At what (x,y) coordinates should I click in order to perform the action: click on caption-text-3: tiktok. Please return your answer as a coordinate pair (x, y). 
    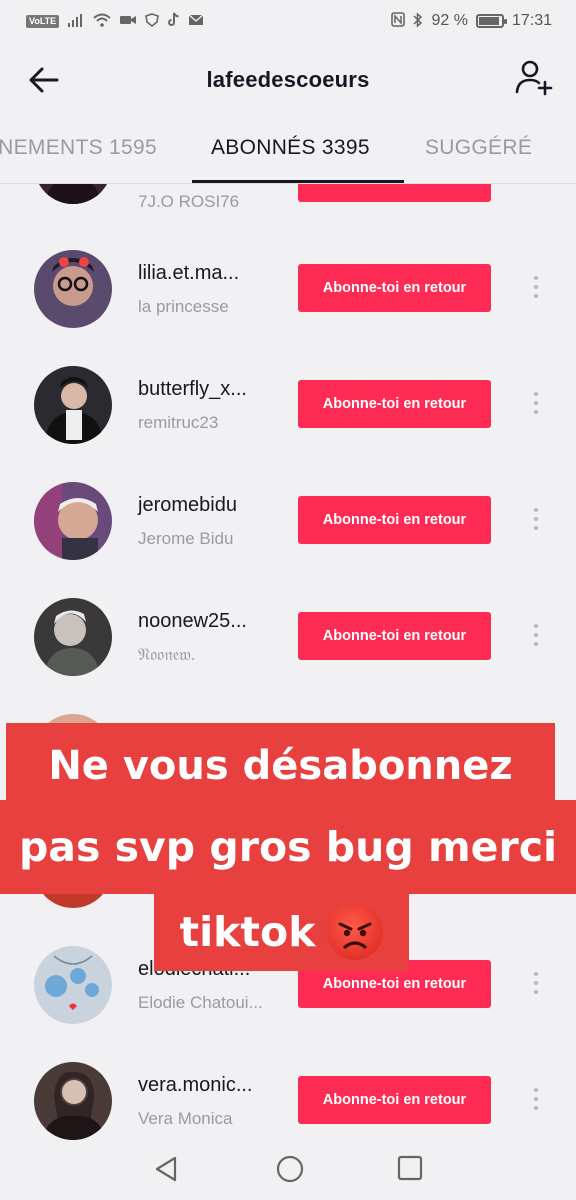
    Looking at the image, I should click on (247, 932).